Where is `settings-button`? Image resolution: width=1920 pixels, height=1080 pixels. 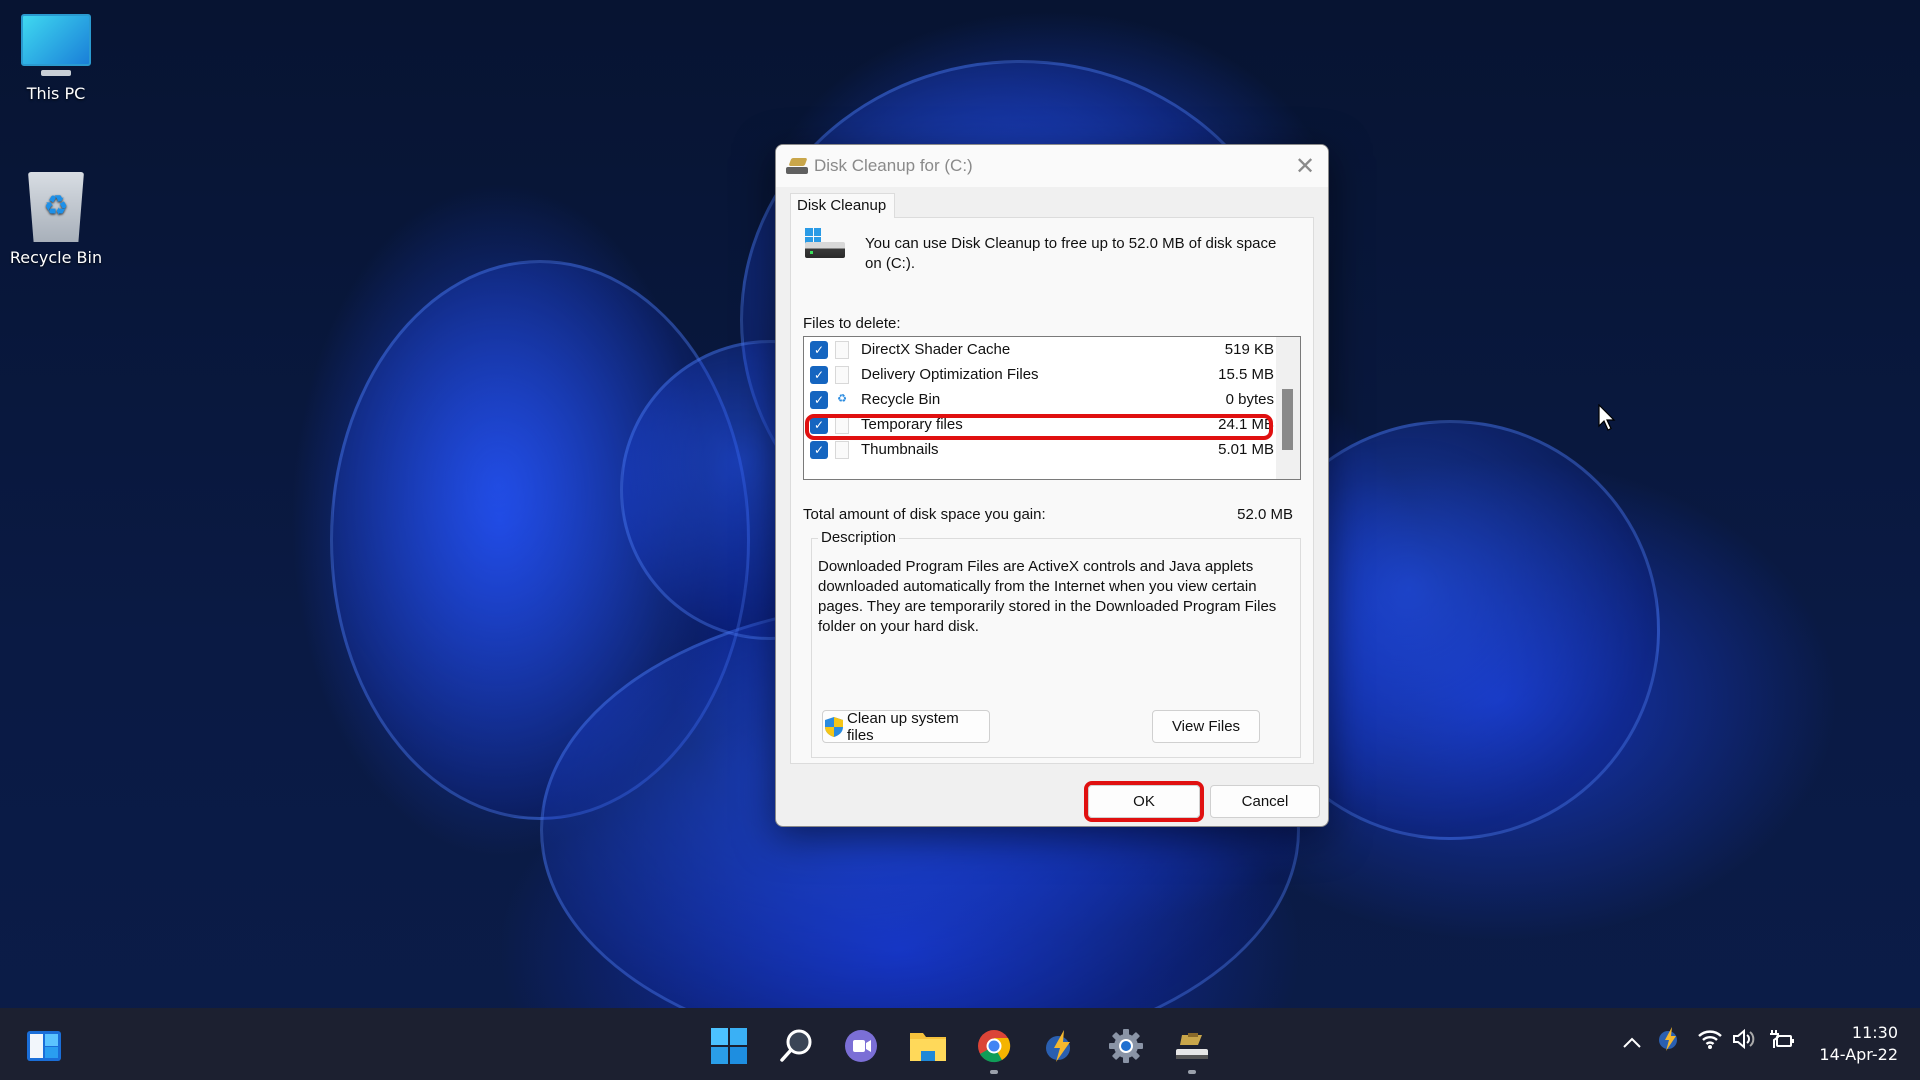 settings-button is located at coordinates (1126, 1046).